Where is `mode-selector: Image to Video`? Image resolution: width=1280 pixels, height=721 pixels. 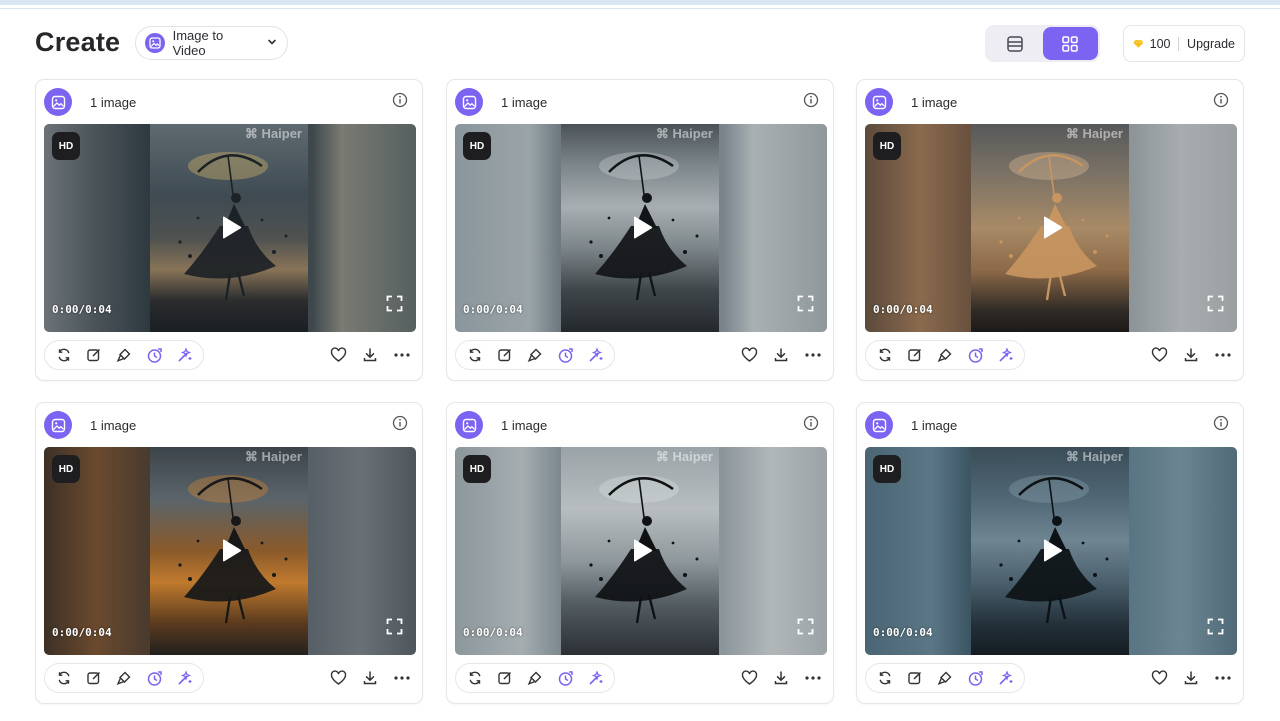 mode-selector: Image to Video is located at coordinates (211, 43).